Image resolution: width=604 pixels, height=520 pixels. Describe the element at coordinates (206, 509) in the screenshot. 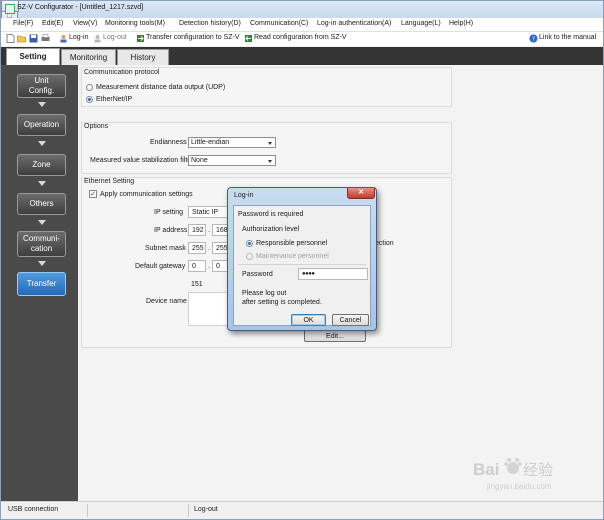

I see `login-status: Log-out` at that location.